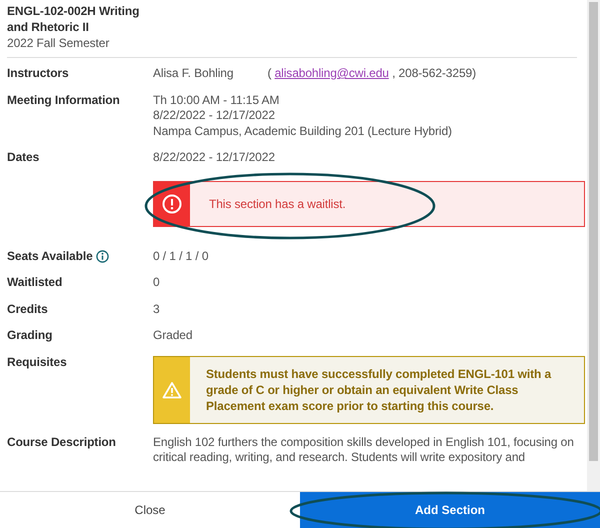 The height and width of the screenshot is (528, 600). I want to click on info-icon, so click(102, 256).